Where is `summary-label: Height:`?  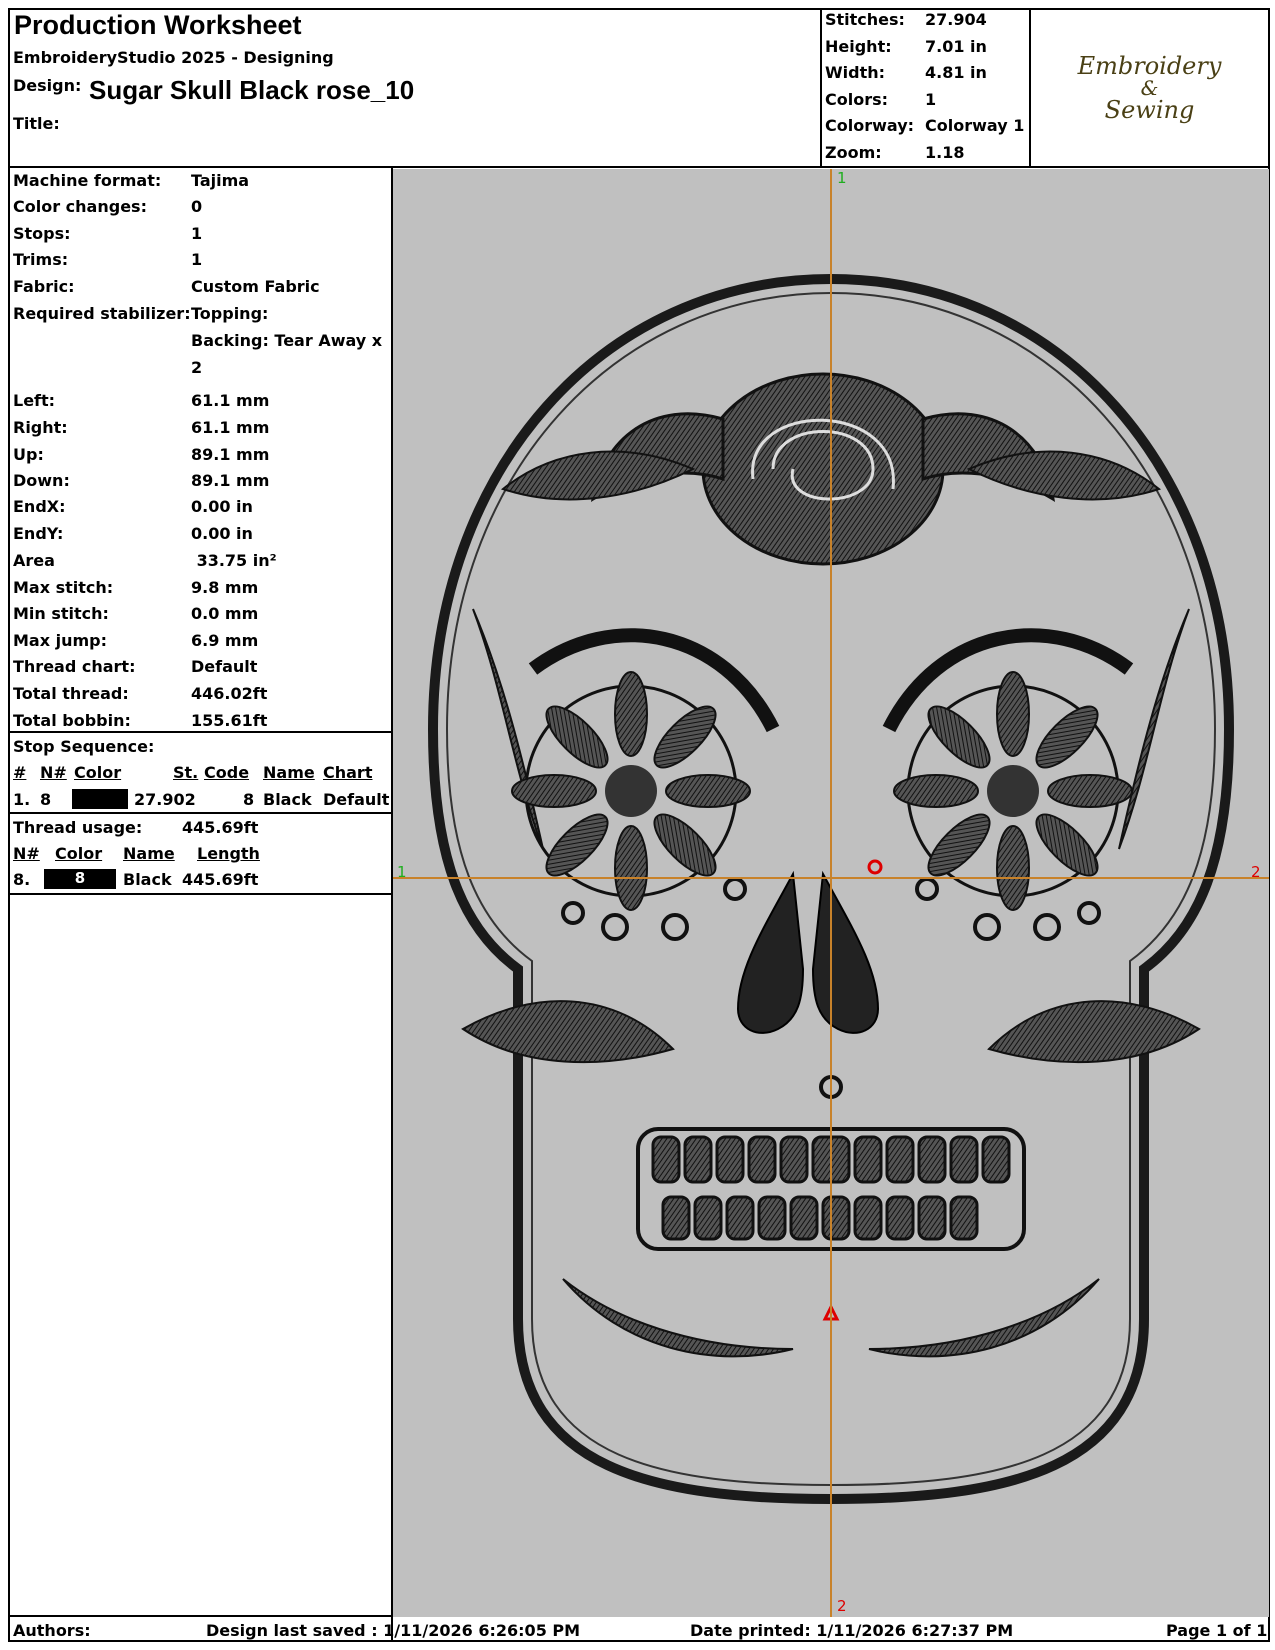 summary-label: Height: is located at coordinates (858, 46).